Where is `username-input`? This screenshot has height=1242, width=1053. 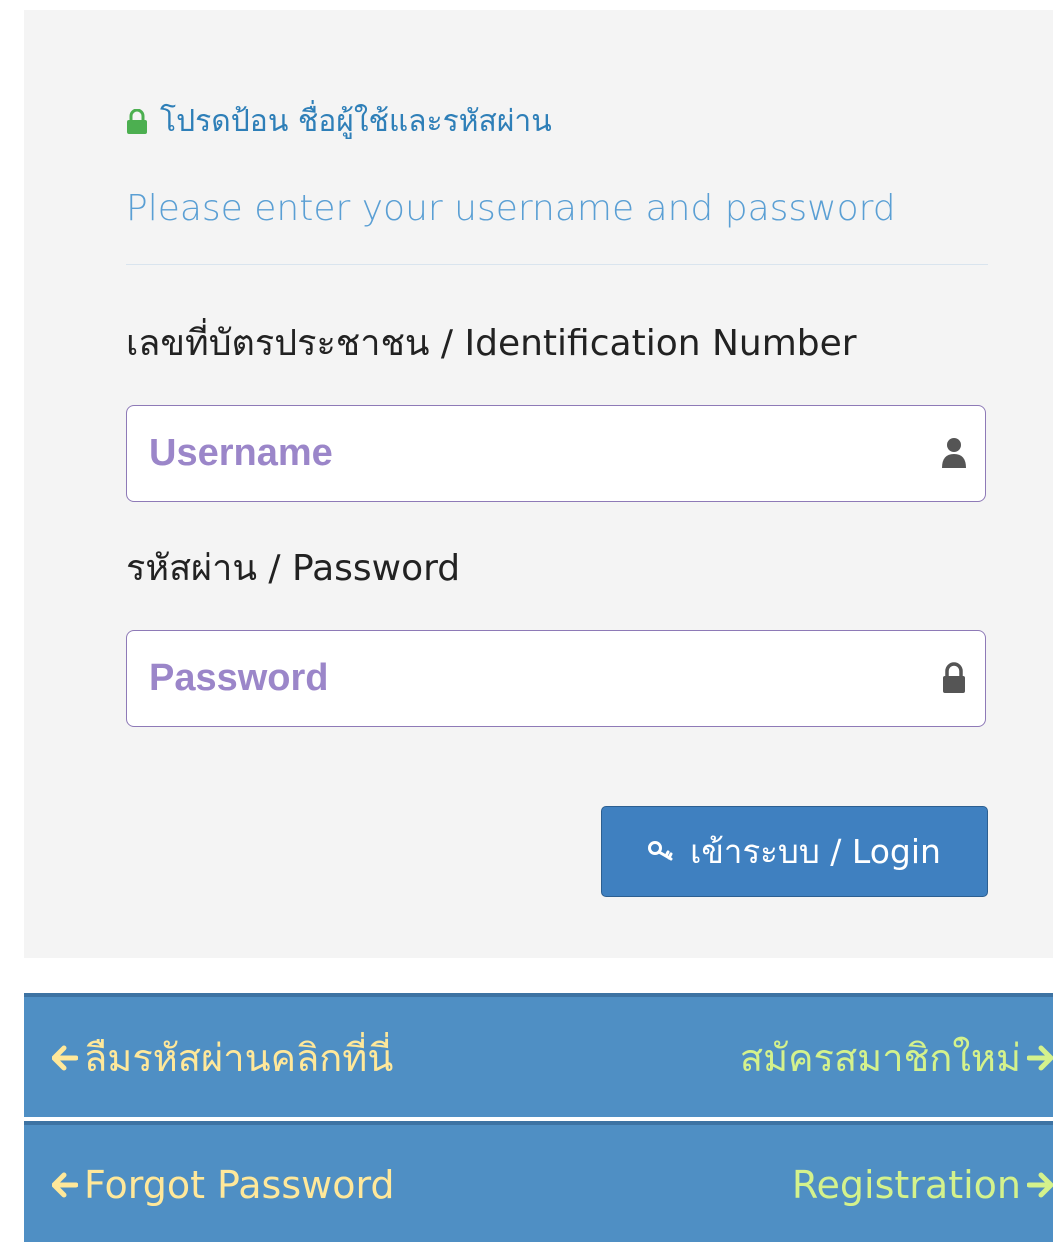
username-input is located at coordinates (517, 453).